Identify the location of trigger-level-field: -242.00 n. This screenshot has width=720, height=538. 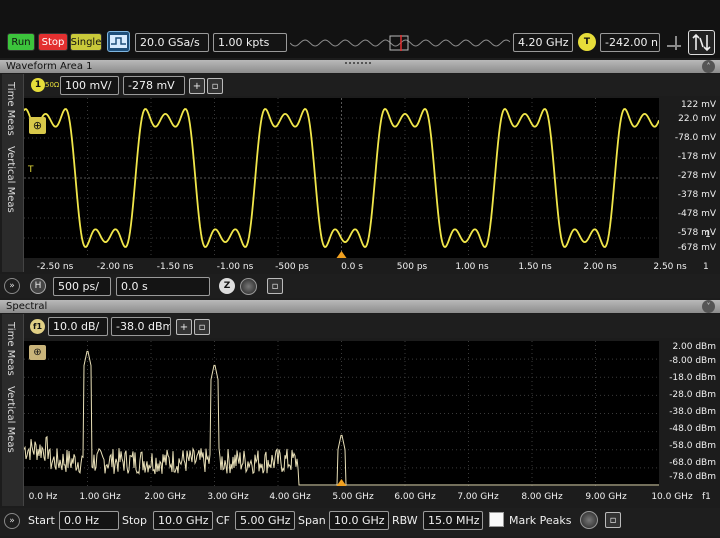
(630, 42).